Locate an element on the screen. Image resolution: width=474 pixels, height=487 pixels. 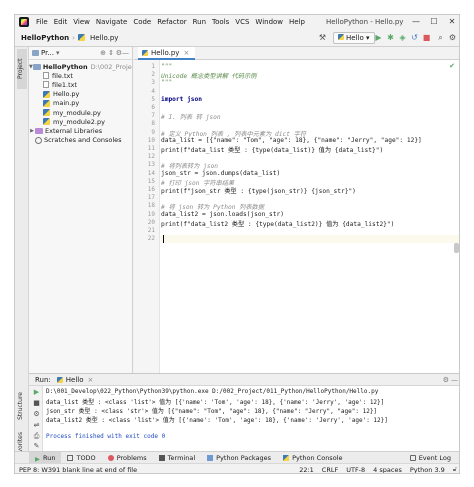
close-icon: ✕ is located at coordinates (451, 22).